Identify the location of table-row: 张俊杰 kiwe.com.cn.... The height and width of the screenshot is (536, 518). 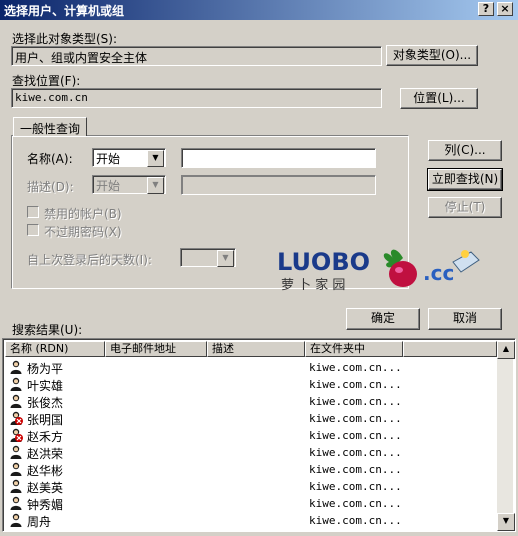
(252, 401).